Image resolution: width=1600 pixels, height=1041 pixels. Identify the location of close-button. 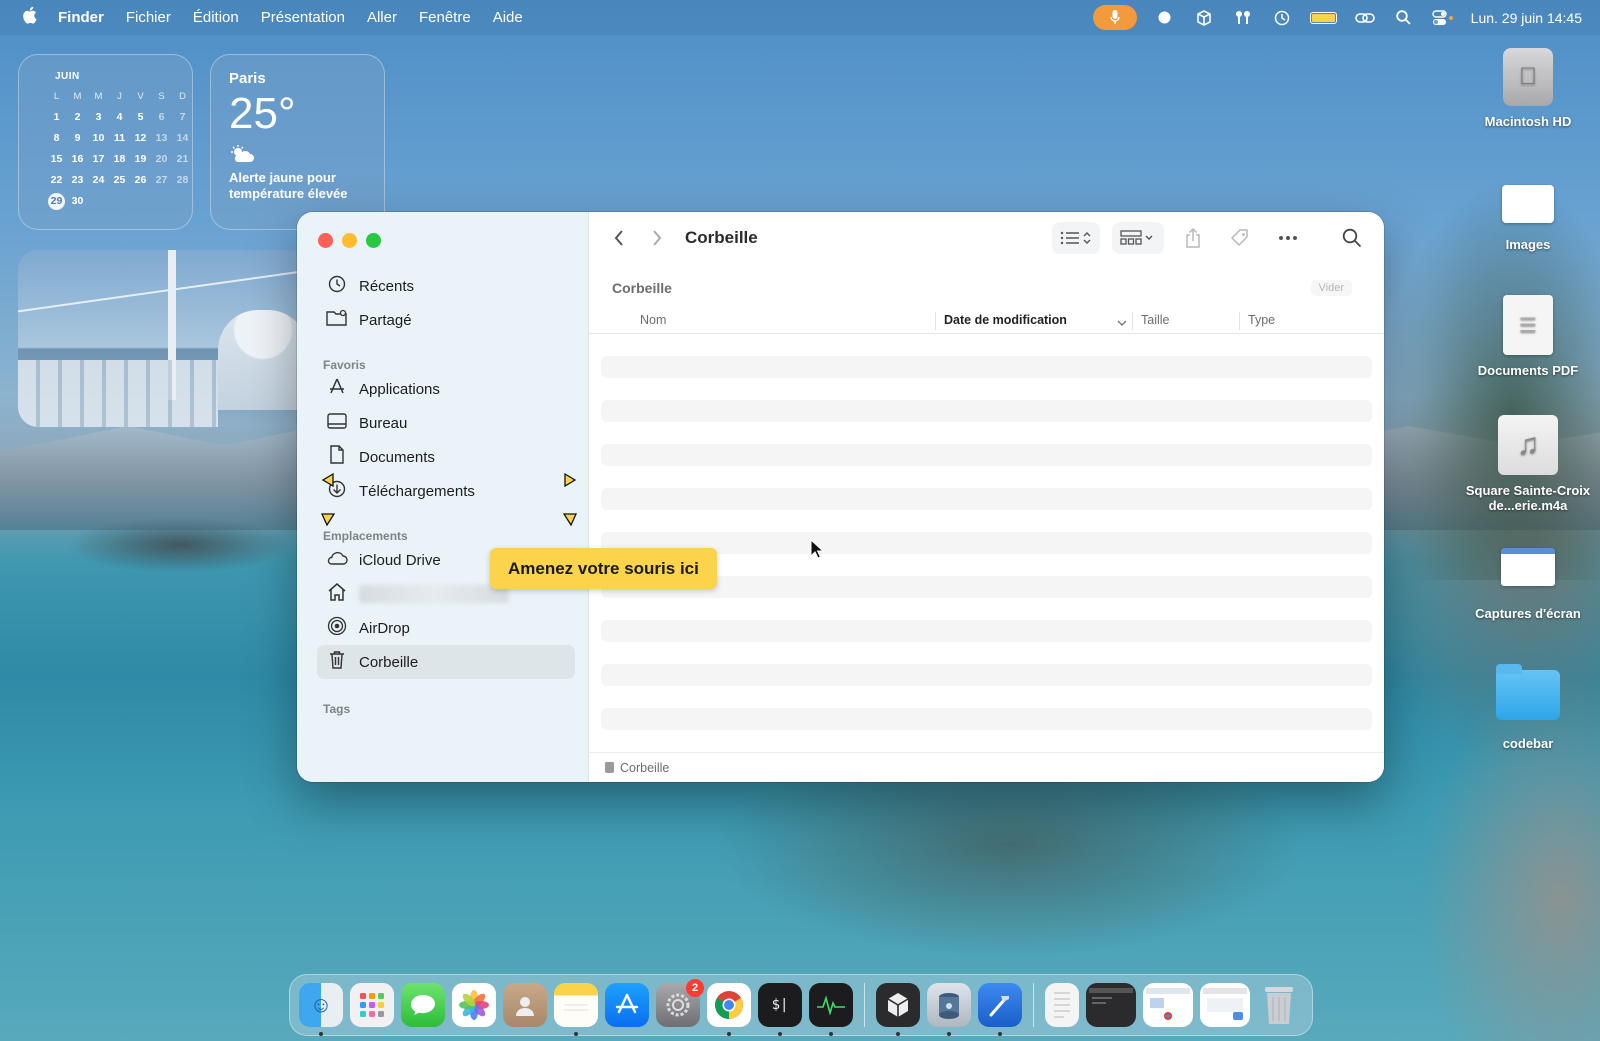
(325, 240).